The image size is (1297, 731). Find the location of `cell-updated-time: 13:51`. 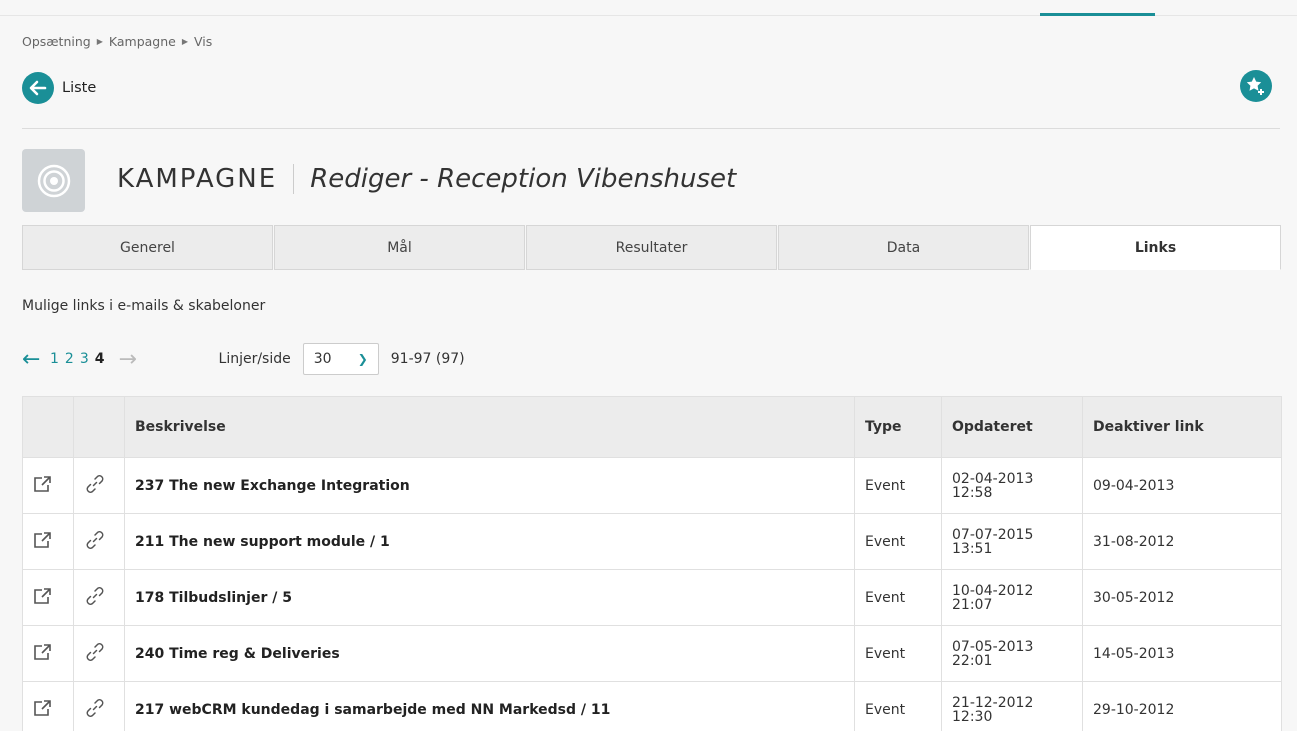

cell-updated-time: 13:51 is located at coordinates (972, 548).